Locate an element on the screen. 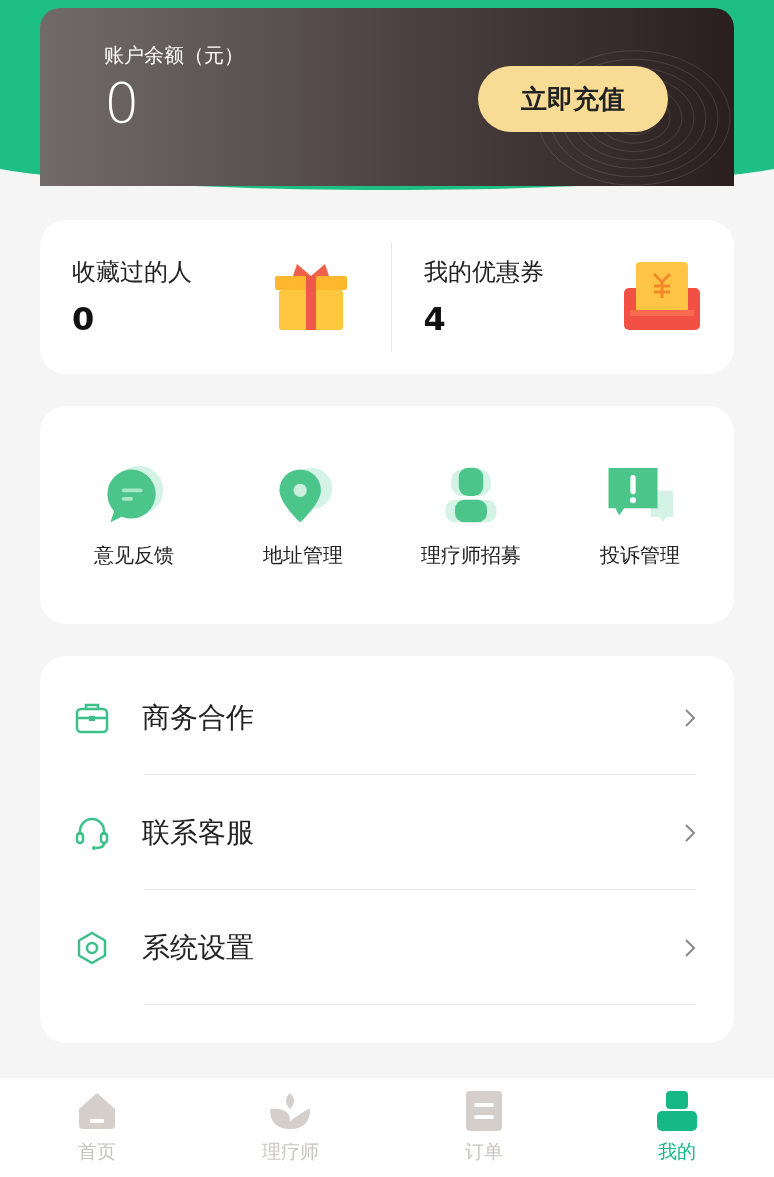  document-icon is located at coordinates (483, 1110).